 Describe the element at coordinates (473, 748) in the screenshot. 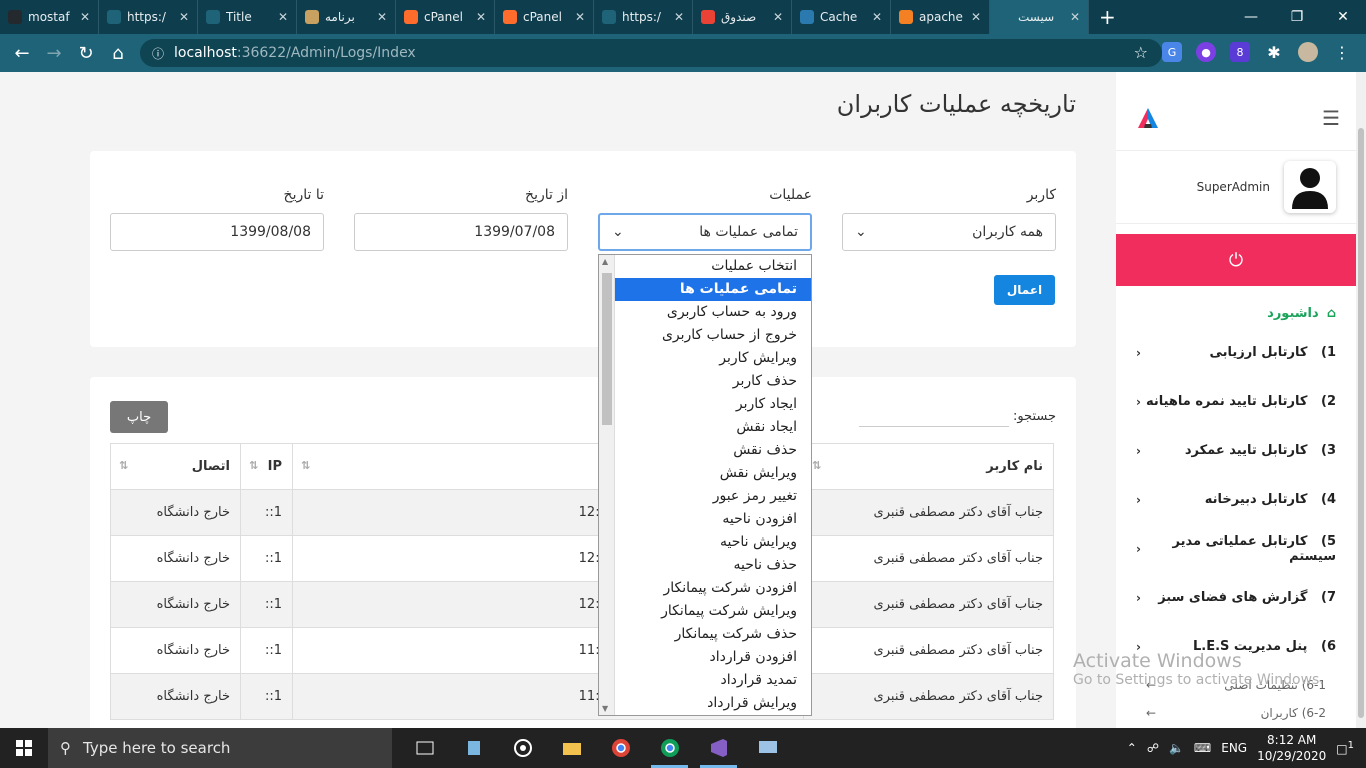

I see `notepad-app-icon` at that location.